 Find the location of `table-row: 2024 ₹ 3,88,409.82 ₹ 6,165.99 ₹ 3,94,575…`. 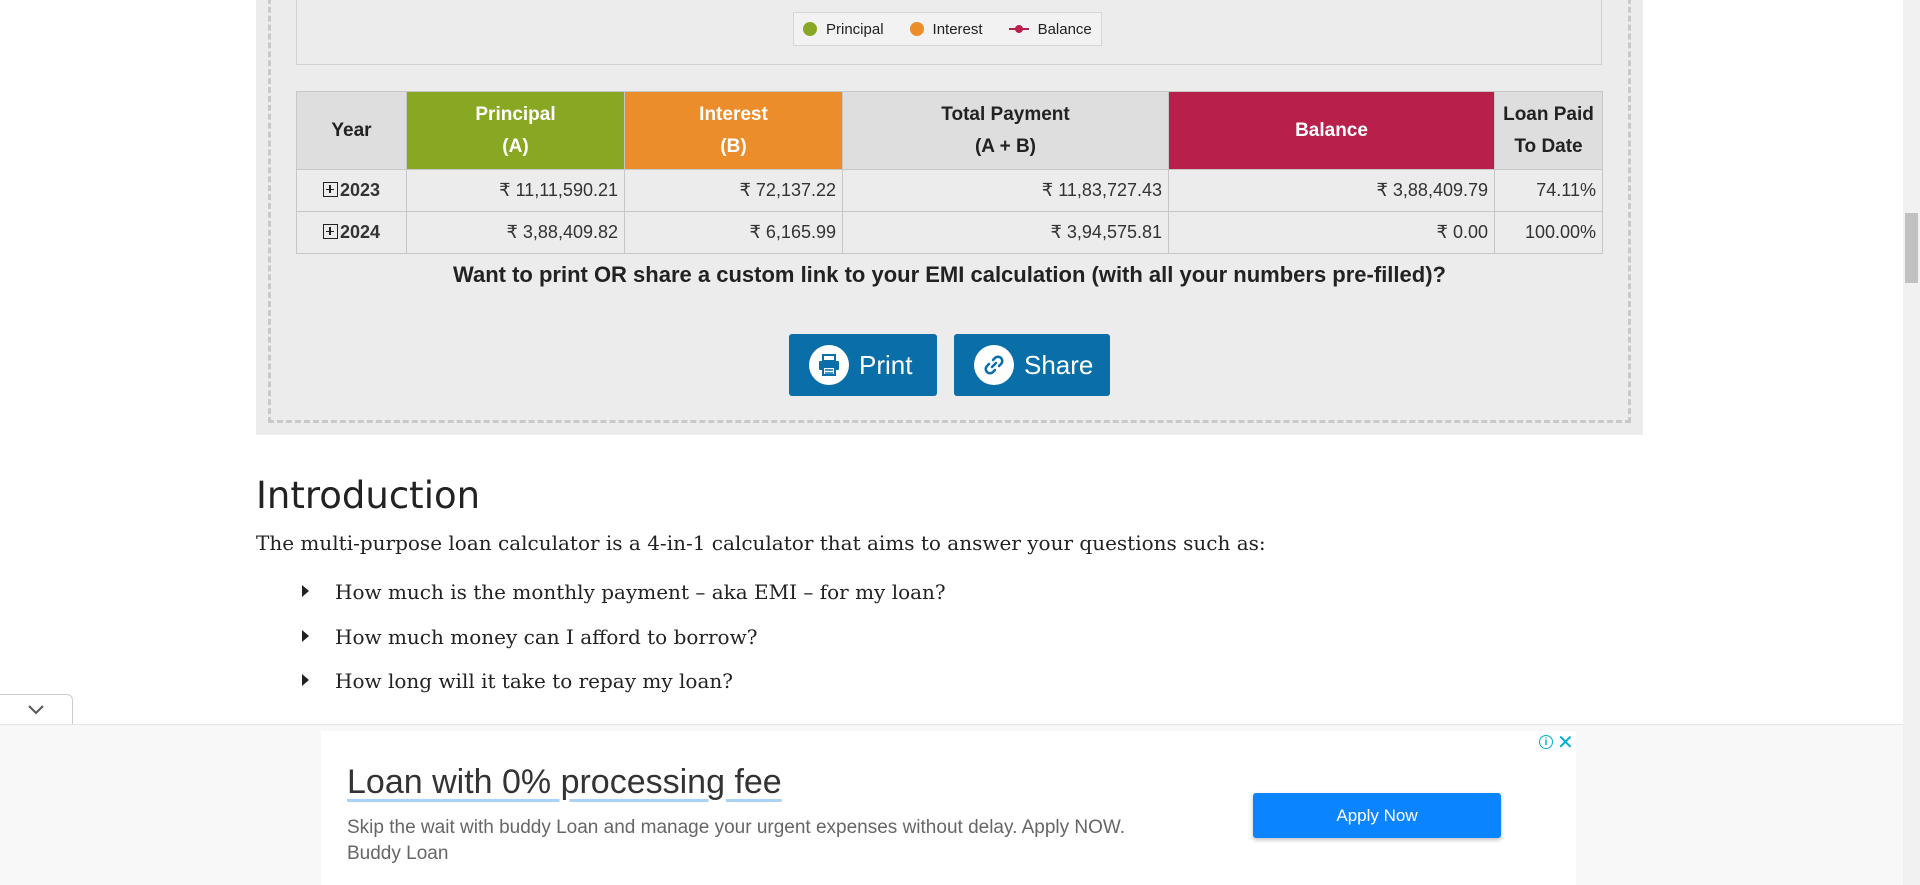

table-row: 2024 ₹ 3,88,409.82 ₹ 6,165.99 ₹ 3,94,575… is located at coordinates (949, 232).